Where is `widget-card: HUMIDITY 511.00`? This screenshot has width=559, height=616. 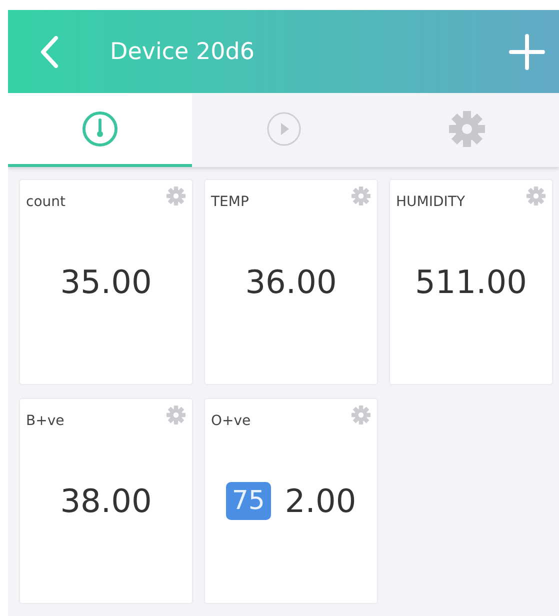 widget-card: HUMIDITY 511.00 is located at coordinates (471, 282).